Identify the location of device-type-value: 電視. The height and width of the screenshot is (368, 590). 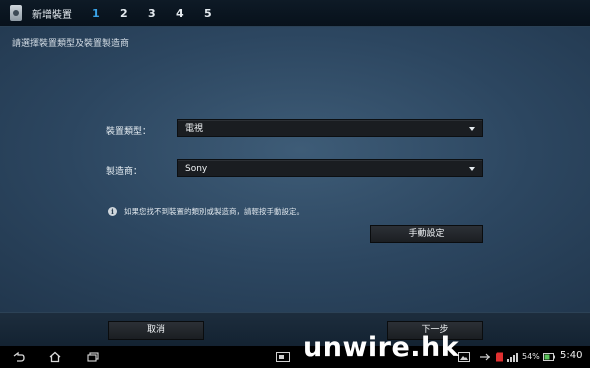
(194, 129).